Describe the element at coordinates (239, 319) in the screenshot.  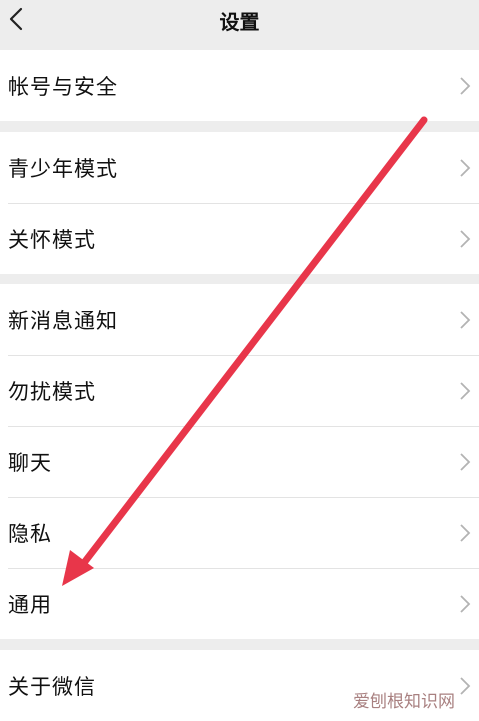
I see `settings-item-new-message-notifications: 新消息通知` at that location.